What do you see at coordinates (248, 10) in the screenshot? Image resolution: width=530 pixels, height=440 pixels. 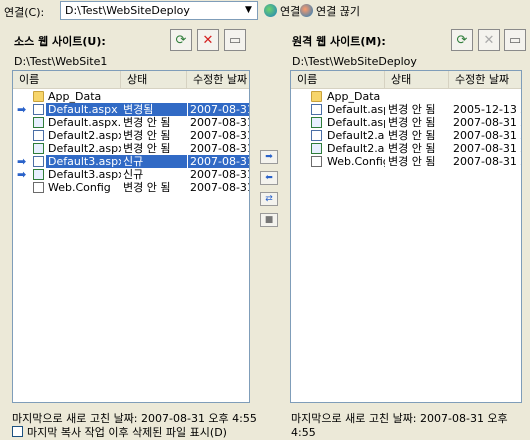 I see `chevron-down-icon: ▼` at bounding box center [248, 10].